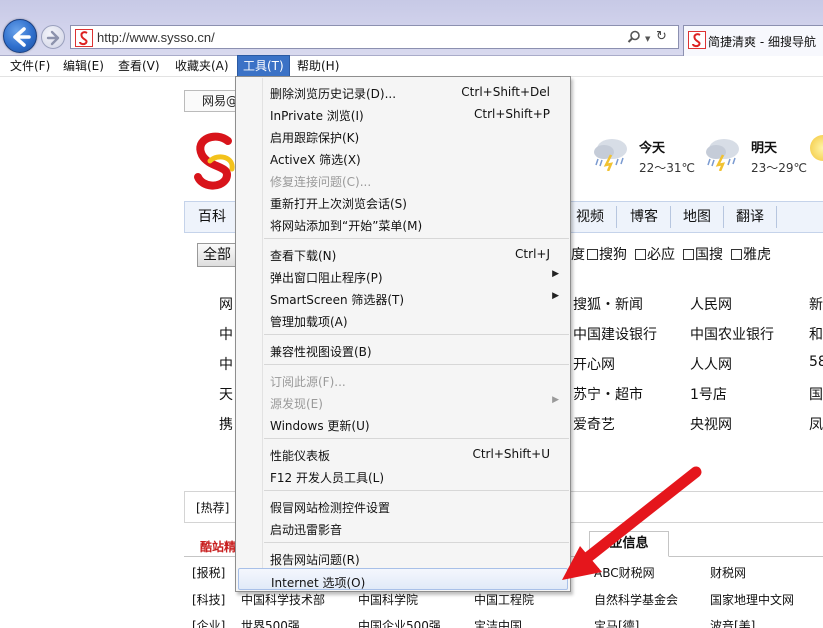  I want to click on weather-today-label: 今天, so click(652, 148).